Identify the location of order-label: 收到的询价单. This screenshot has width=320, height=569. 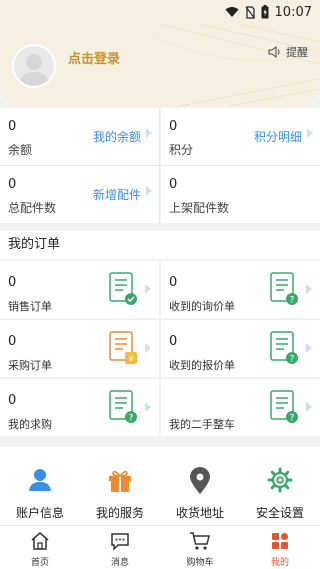
(202, 306).